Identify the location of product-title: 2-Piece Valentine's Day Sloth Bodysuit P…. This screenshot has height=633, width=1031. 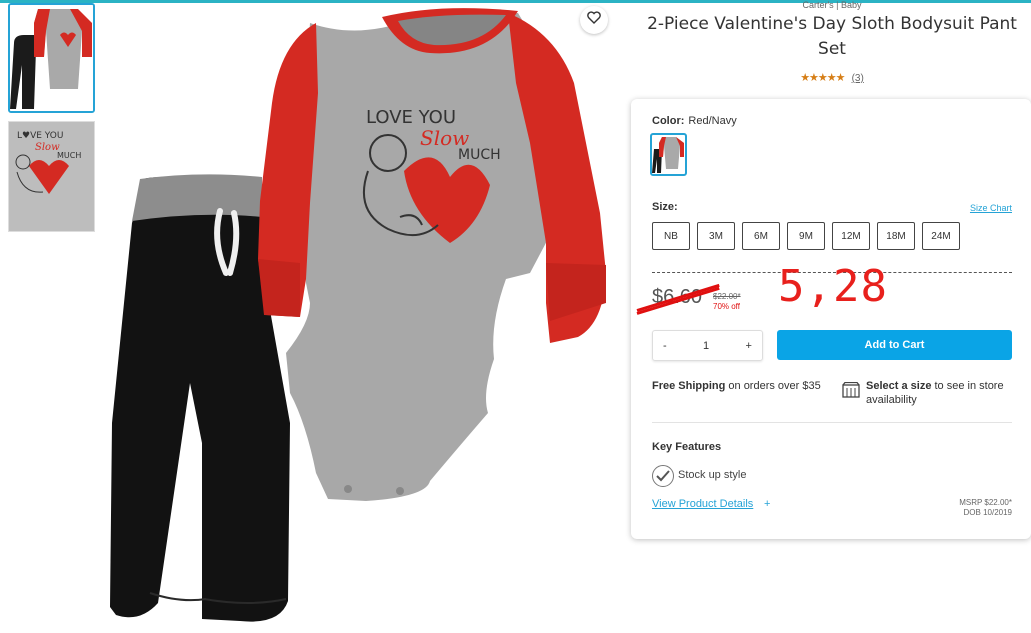
(832, 36).